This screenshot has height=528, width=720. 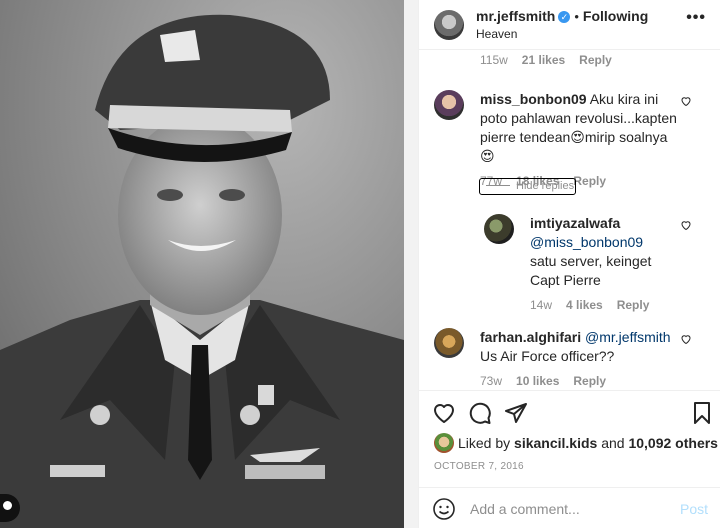 What do you see at coordinates (444, 413) in the screenshot?
I see `like-heart-icon` at bounding box center [444, 413].